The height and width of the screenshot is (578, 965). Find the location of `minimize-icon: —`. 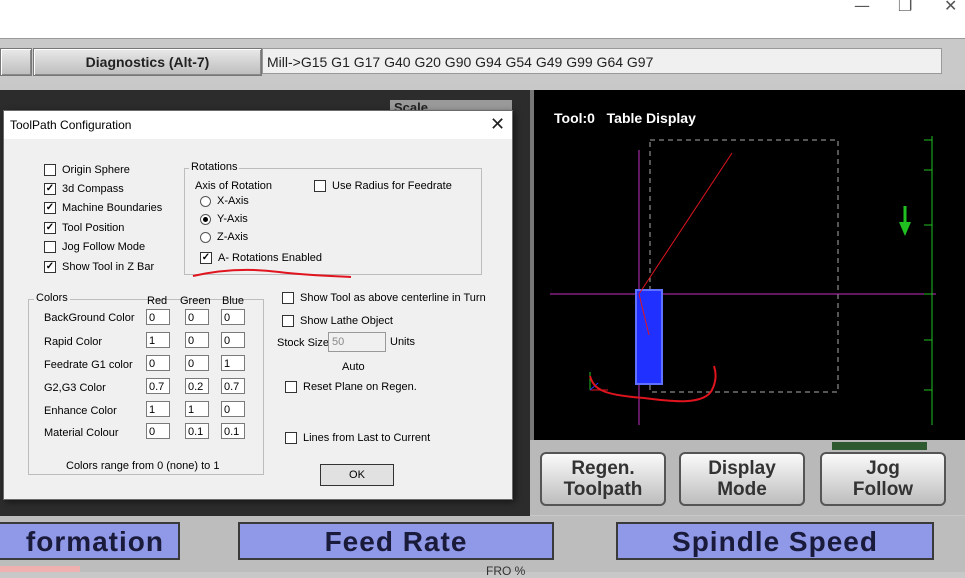

minimize-icon: — is located at coordinates (862, 7).